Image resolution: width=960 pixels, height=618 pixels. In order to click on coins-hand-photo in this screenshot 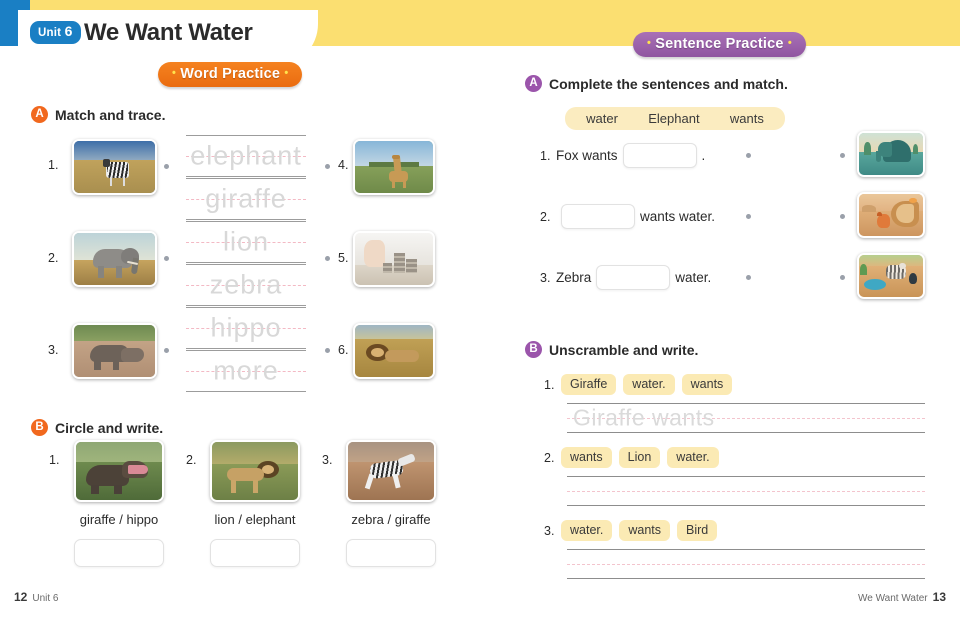, I will do `click(394, 259)`.